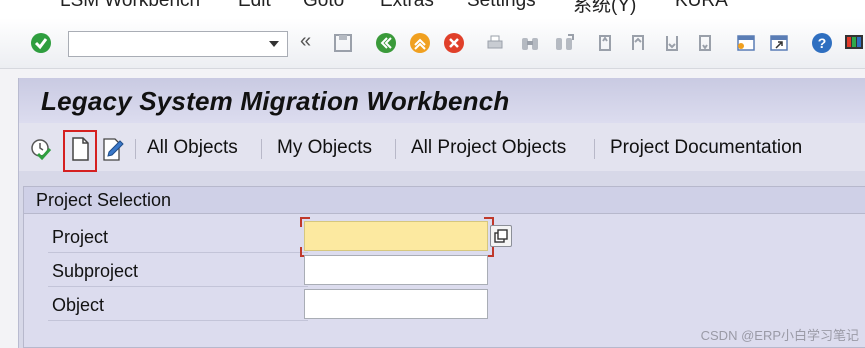 The width and height of the screenshot is (865, 348). What do you see at coordinates (530, 43) in the screenshot?
I see `find-icon` at bounding box center [530, 43].